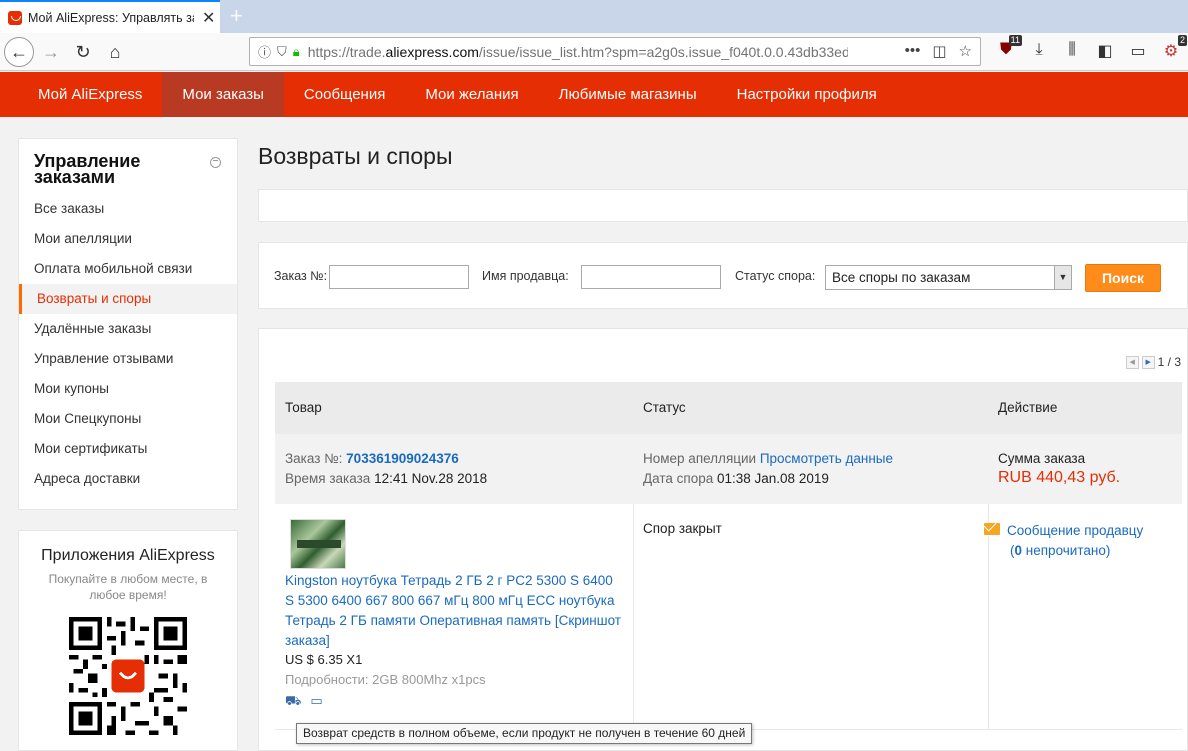  Describe the element at coordinates (301, 276) in the screenshot. I see `order-number-label: Заказ №:` at that location.